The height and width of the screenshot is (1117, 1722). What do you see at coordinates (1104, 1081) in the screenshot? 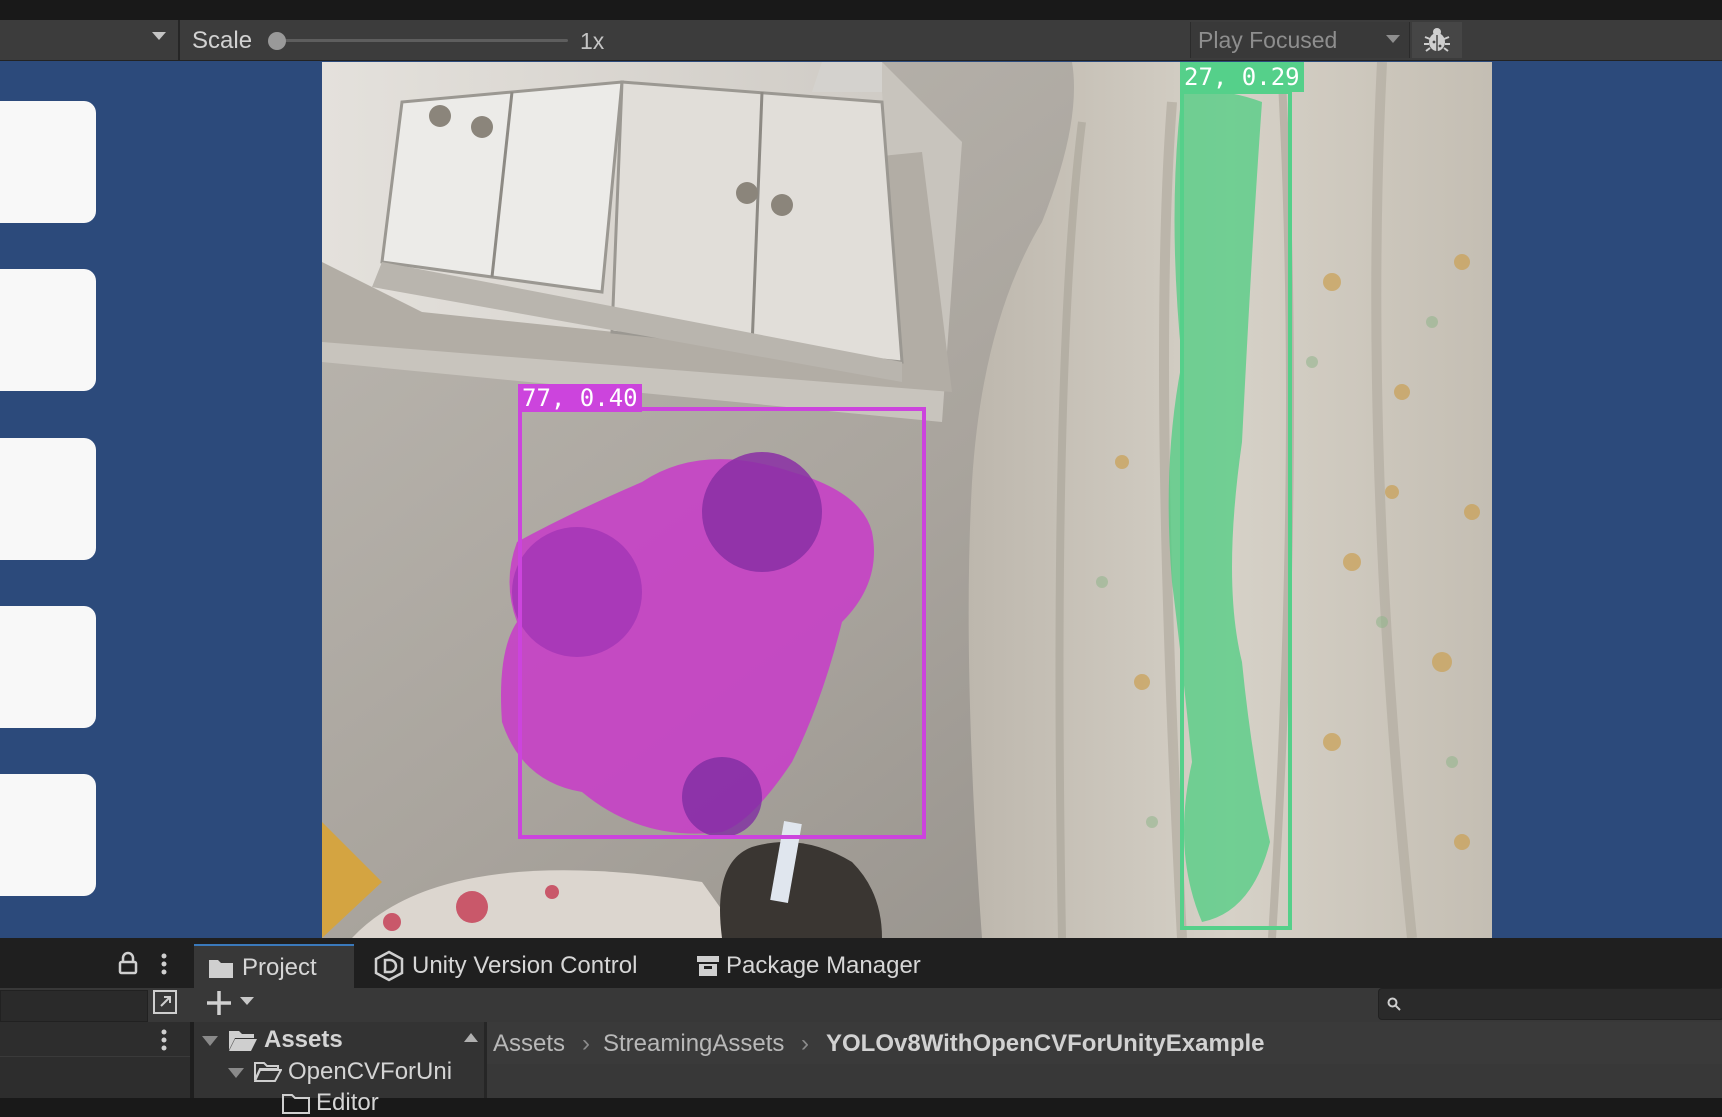
I see `asset-list` at bounding box center [1104, 1081].